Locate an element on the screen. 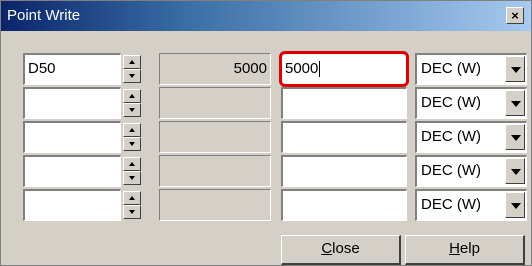  row-2: DEC (W) is located at coordinates (266, 103).